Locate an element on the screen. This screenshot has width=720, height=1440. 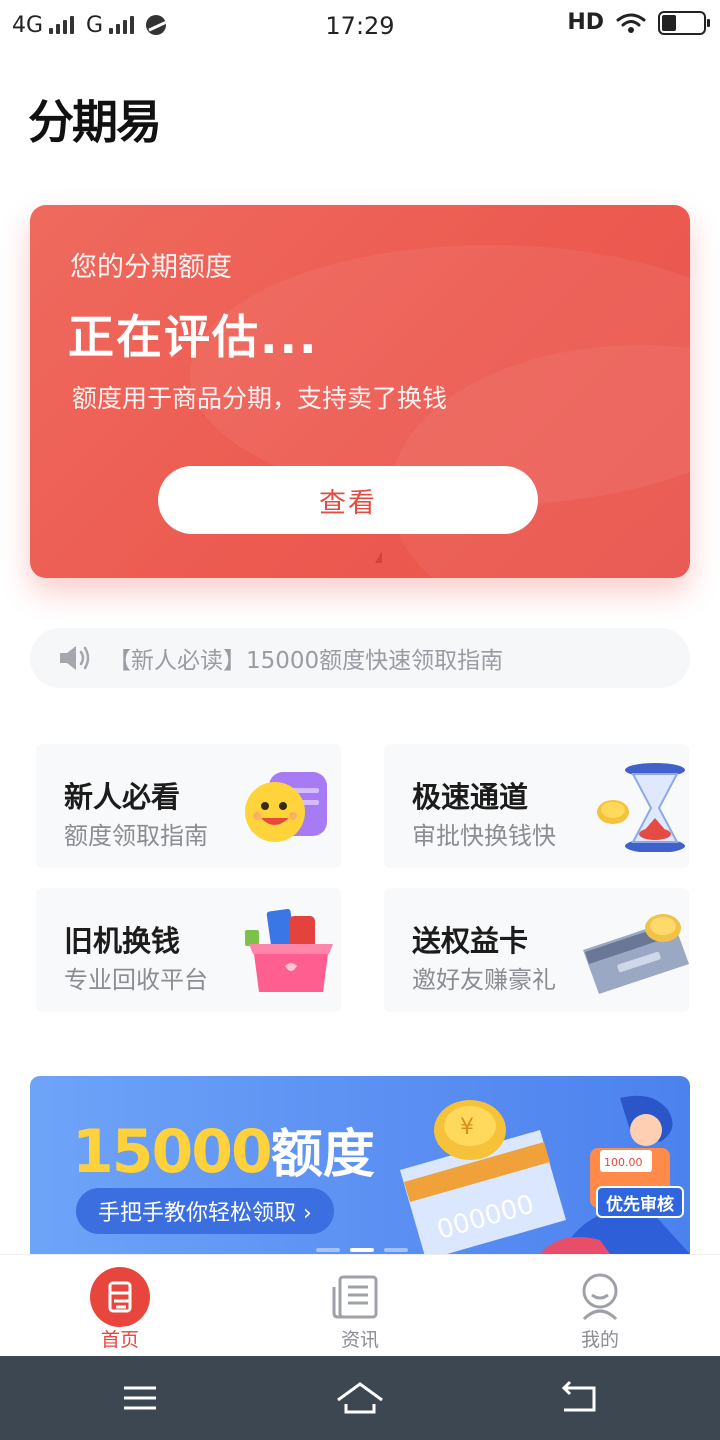
status-right: HD is located at coordinates (638, 22).